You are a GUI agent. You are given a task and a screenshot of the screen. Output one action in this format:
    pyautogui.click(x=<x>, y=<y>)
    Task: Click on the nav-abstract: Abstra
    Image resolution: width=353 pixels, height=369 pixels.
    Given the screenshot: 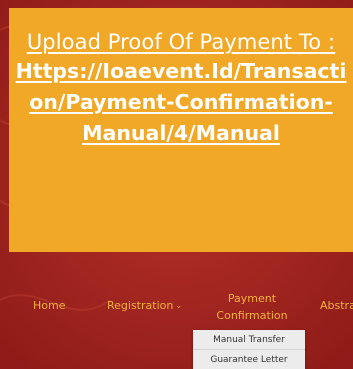 What is the action you would take?
    pyautogui.click(x=336, y=306)
    